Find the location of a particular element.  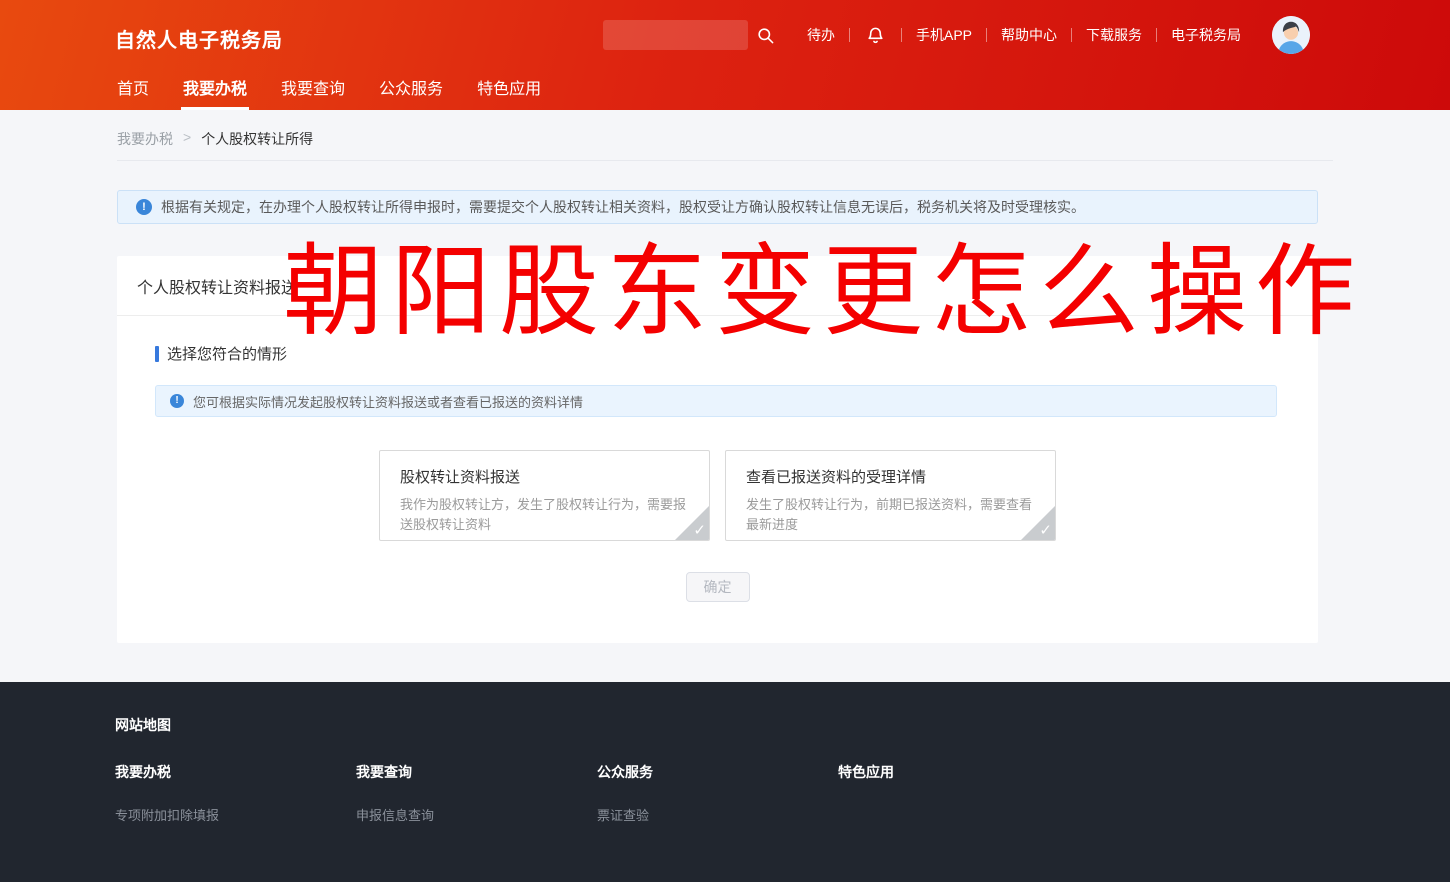

search-icon is located at coordinates (765, 35).